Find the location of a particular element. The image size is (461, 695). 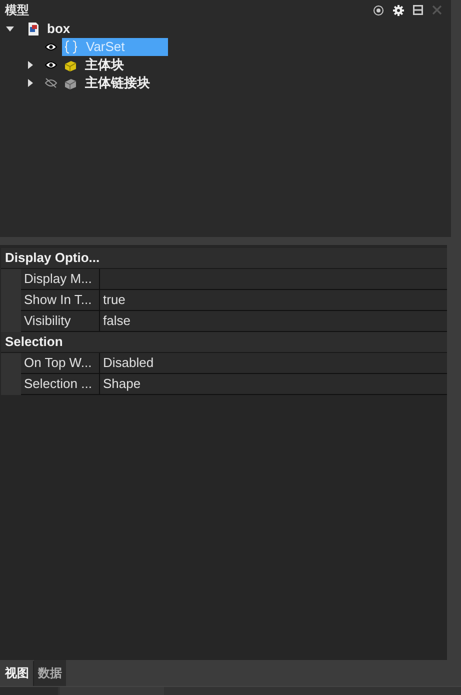

property-row: Show In T... true is located at coordinates (224, 300).